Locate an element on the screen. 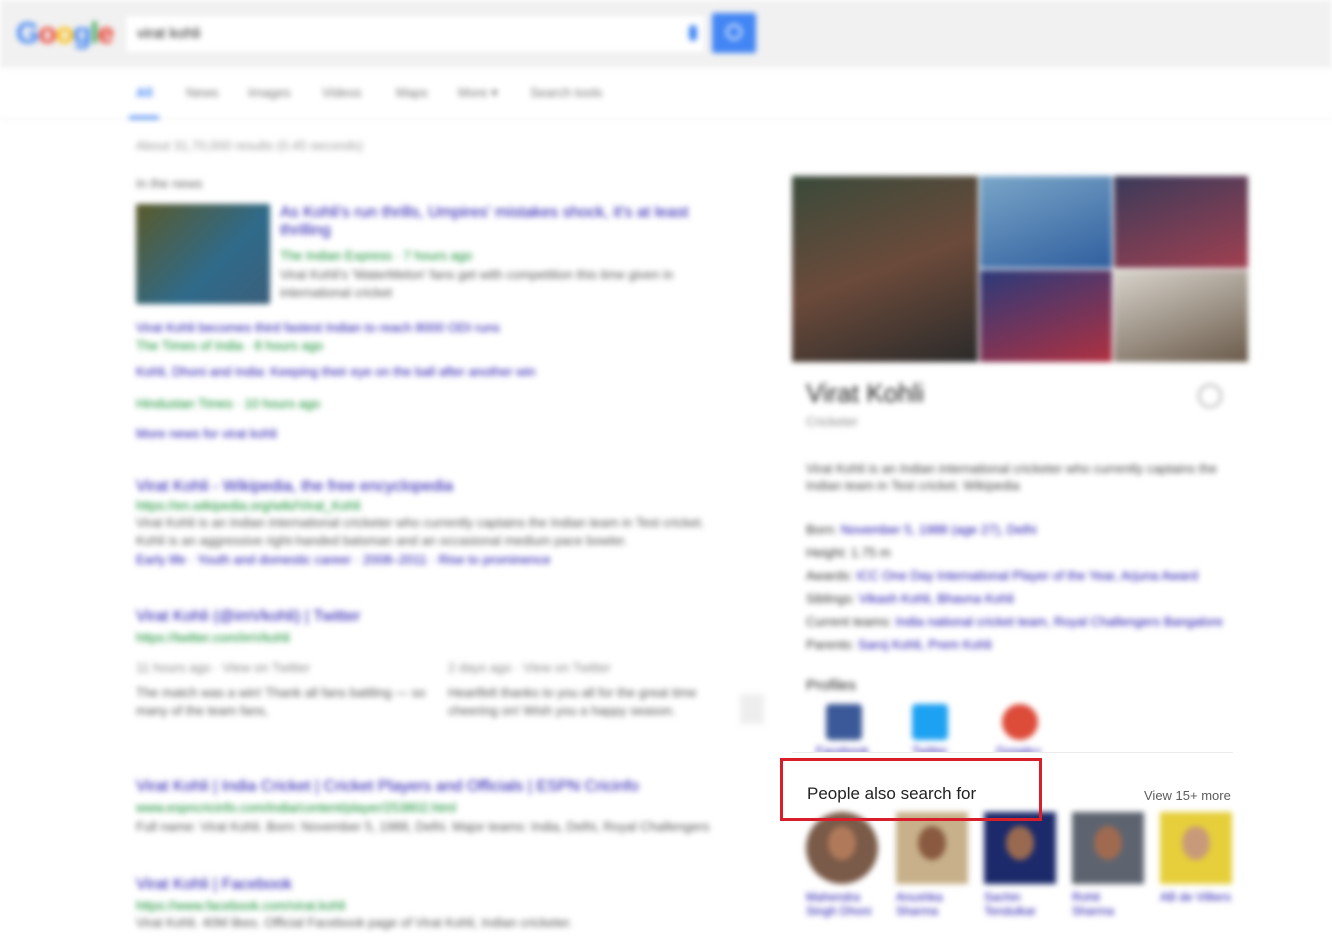 Image resolution: width=1332 pixels, height=951 pixels. logo-letter: e is located at coordinates (106, 33).